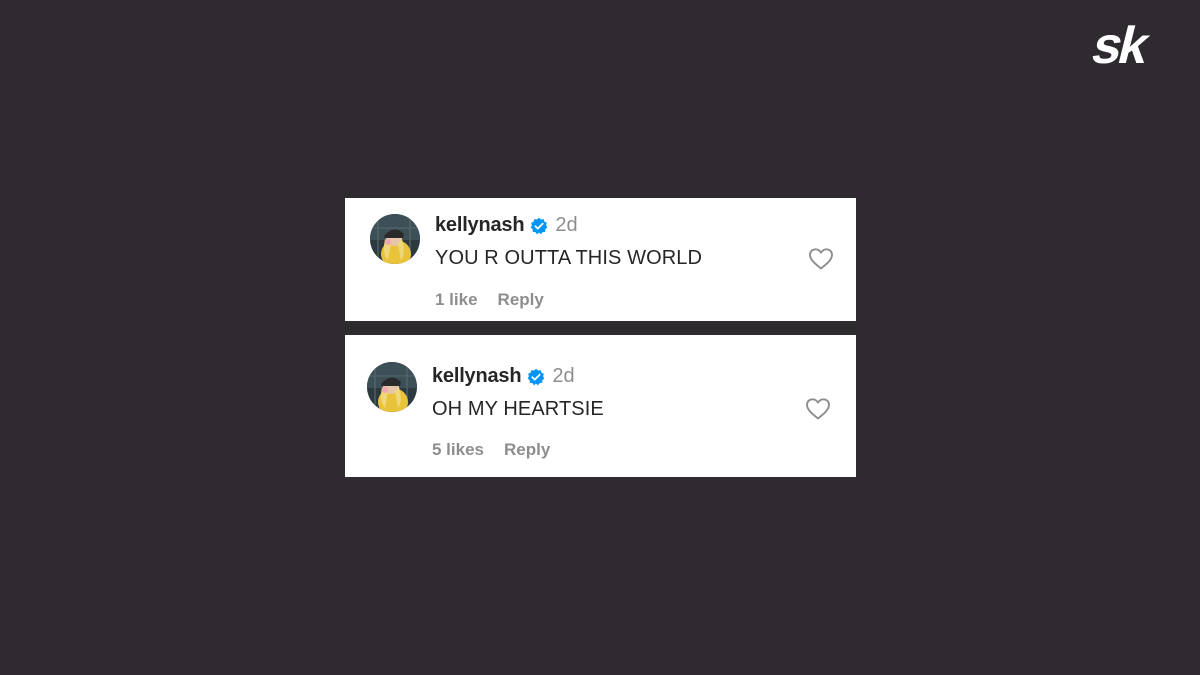 The height and width of the screenshot is (675, 1200). What do you see at coordinates (1121, 43) in the screenshot?
I see `sk-logo-text: sk` at bounding box center [1121, 43].